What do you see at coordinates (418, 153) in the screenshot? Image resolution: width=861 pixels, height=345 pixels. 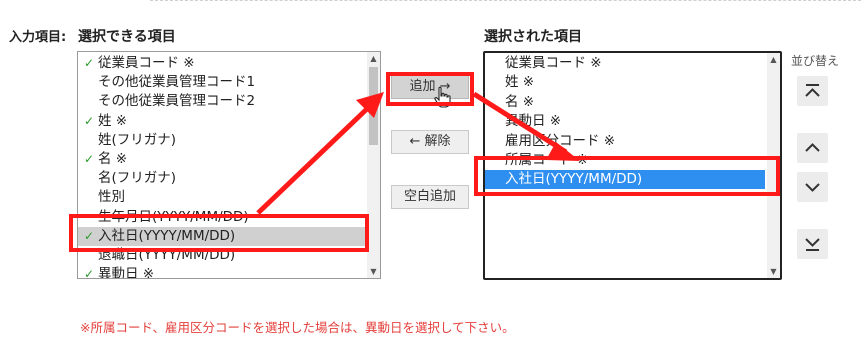 I see `annotation-arrows` at bounding box center [418, 153].